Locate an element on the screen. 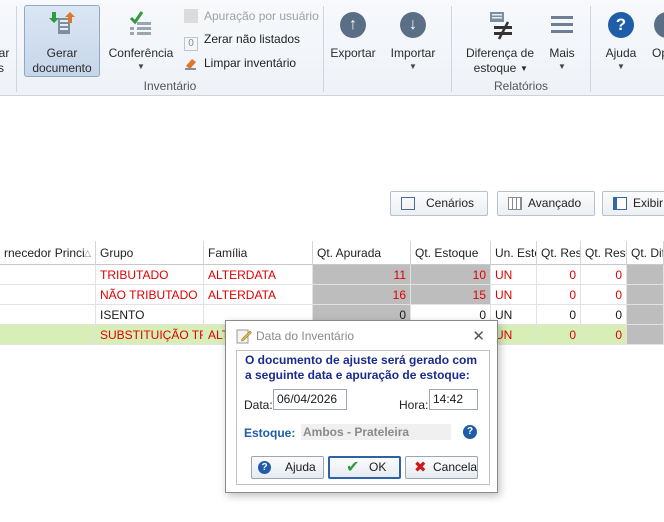 Image resolution: width=664 pixels, height=522 pixels. avancado-label: Avançado is located at coordinates (555, 203).